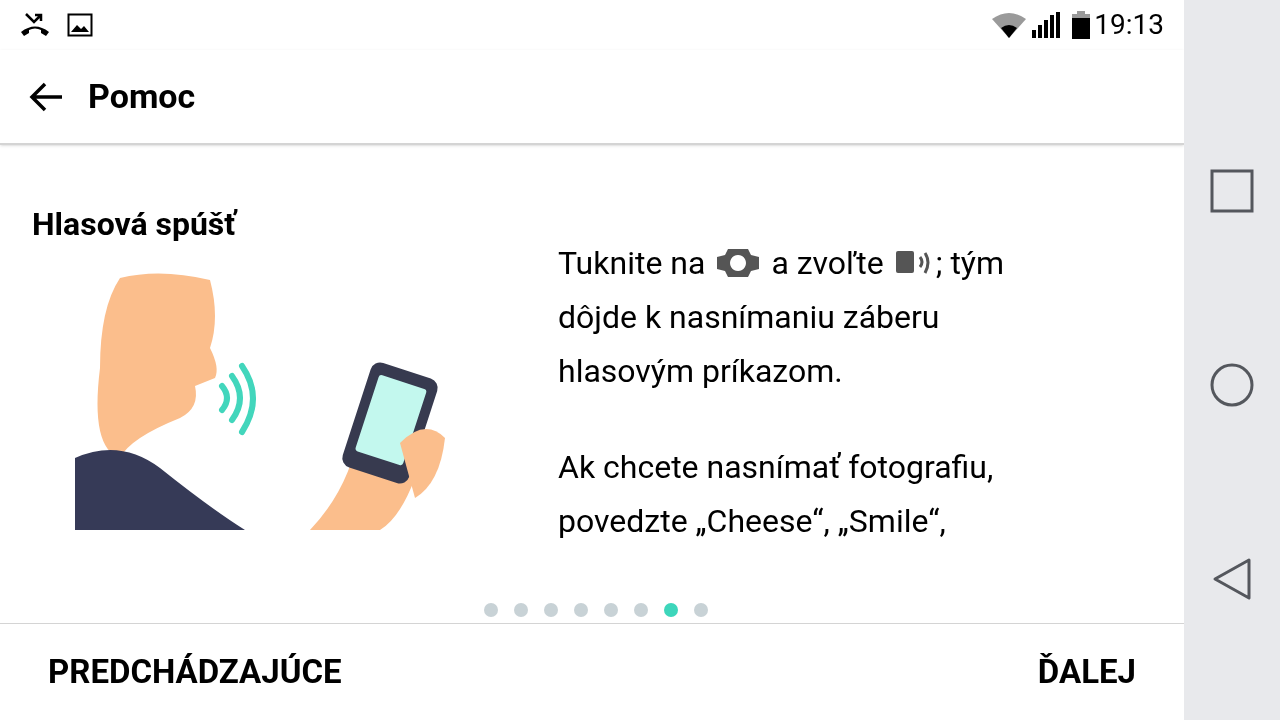 The image size is (1280, 720). What do you see at coordinates (35, 25) in the screenshot?
I see `missed-call-icon` at bounding box center [35, 25].